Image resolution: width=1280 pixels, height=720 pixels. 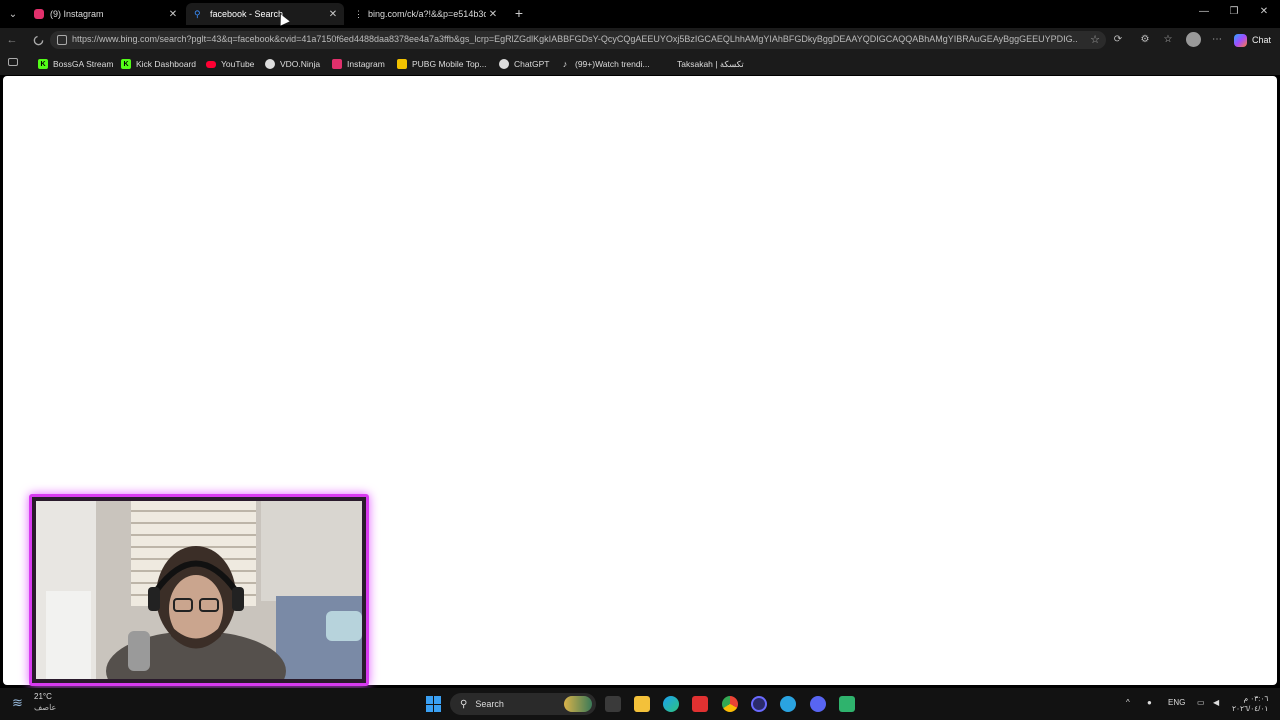 I want to click on bookmark-label: VDO.Ninja, so click(x=300, y=64).